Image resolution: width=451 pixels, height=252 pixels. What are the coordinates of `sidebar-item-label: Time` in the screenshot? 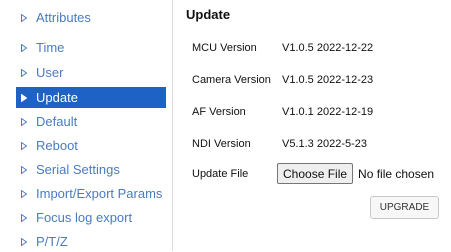 It's located at (50, 47).